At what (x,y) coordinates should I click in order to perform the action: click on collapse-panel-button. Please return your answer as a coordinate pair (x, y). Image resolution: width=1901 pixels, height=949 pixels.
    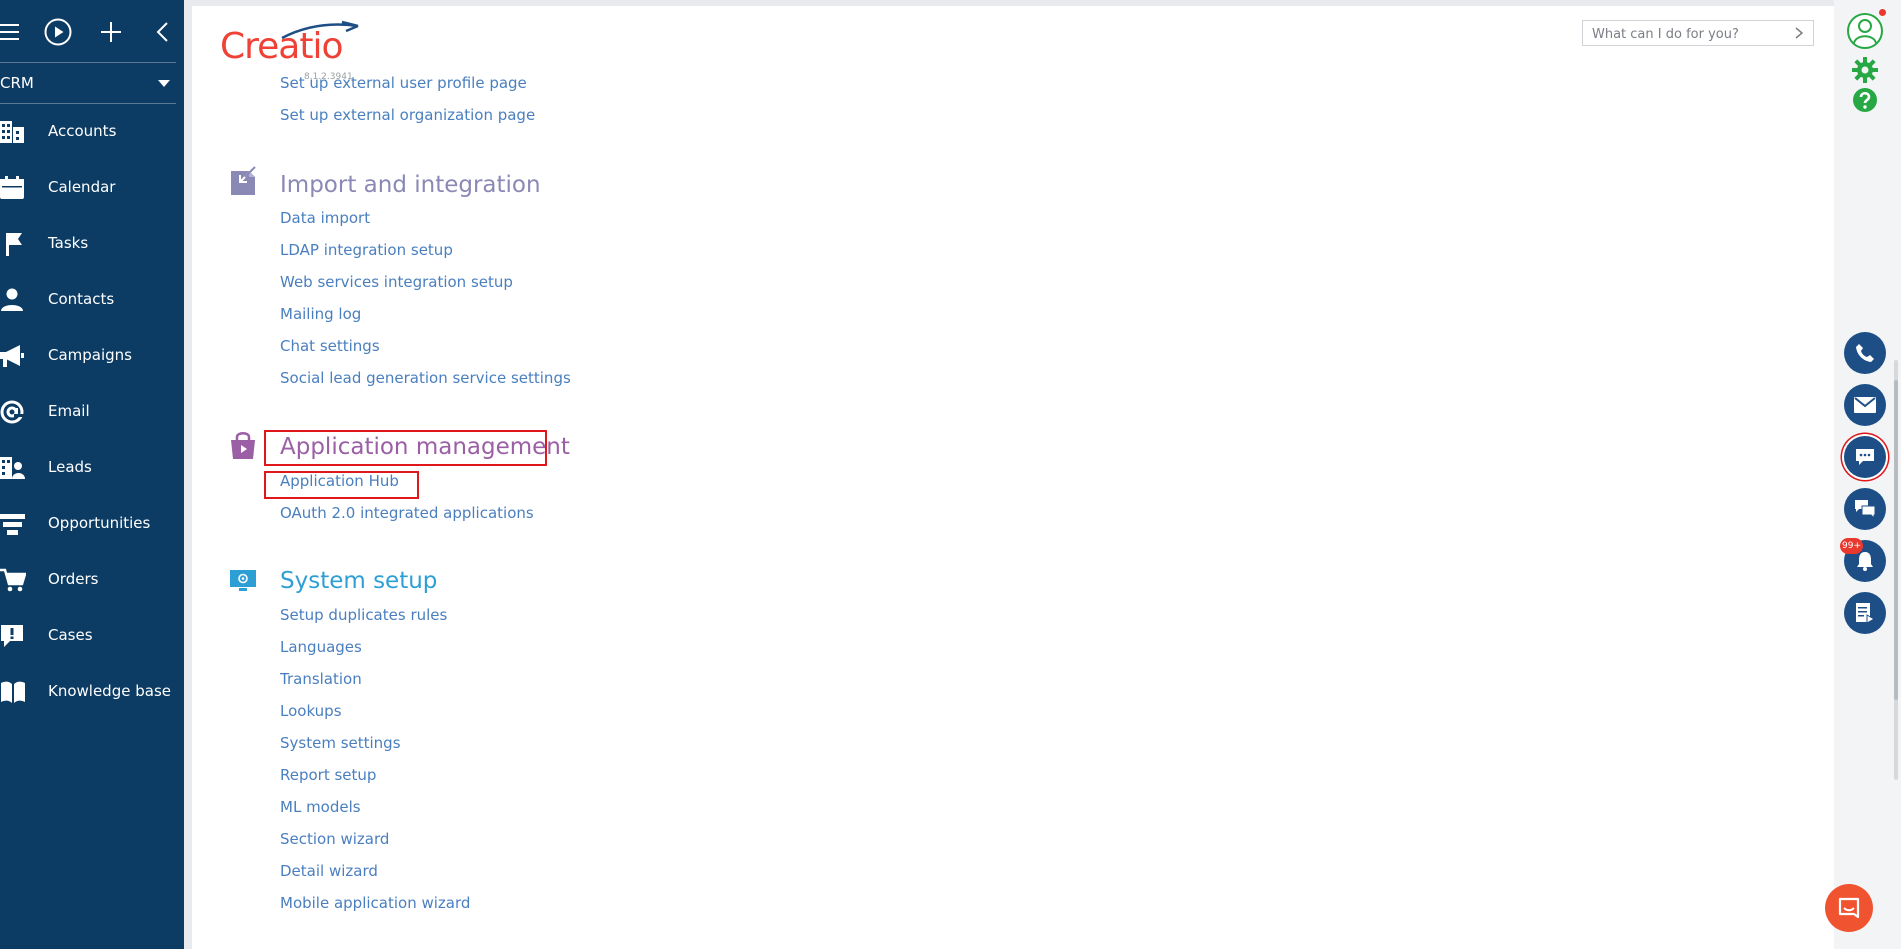
    Looking at the image, I should click on (162, 32).